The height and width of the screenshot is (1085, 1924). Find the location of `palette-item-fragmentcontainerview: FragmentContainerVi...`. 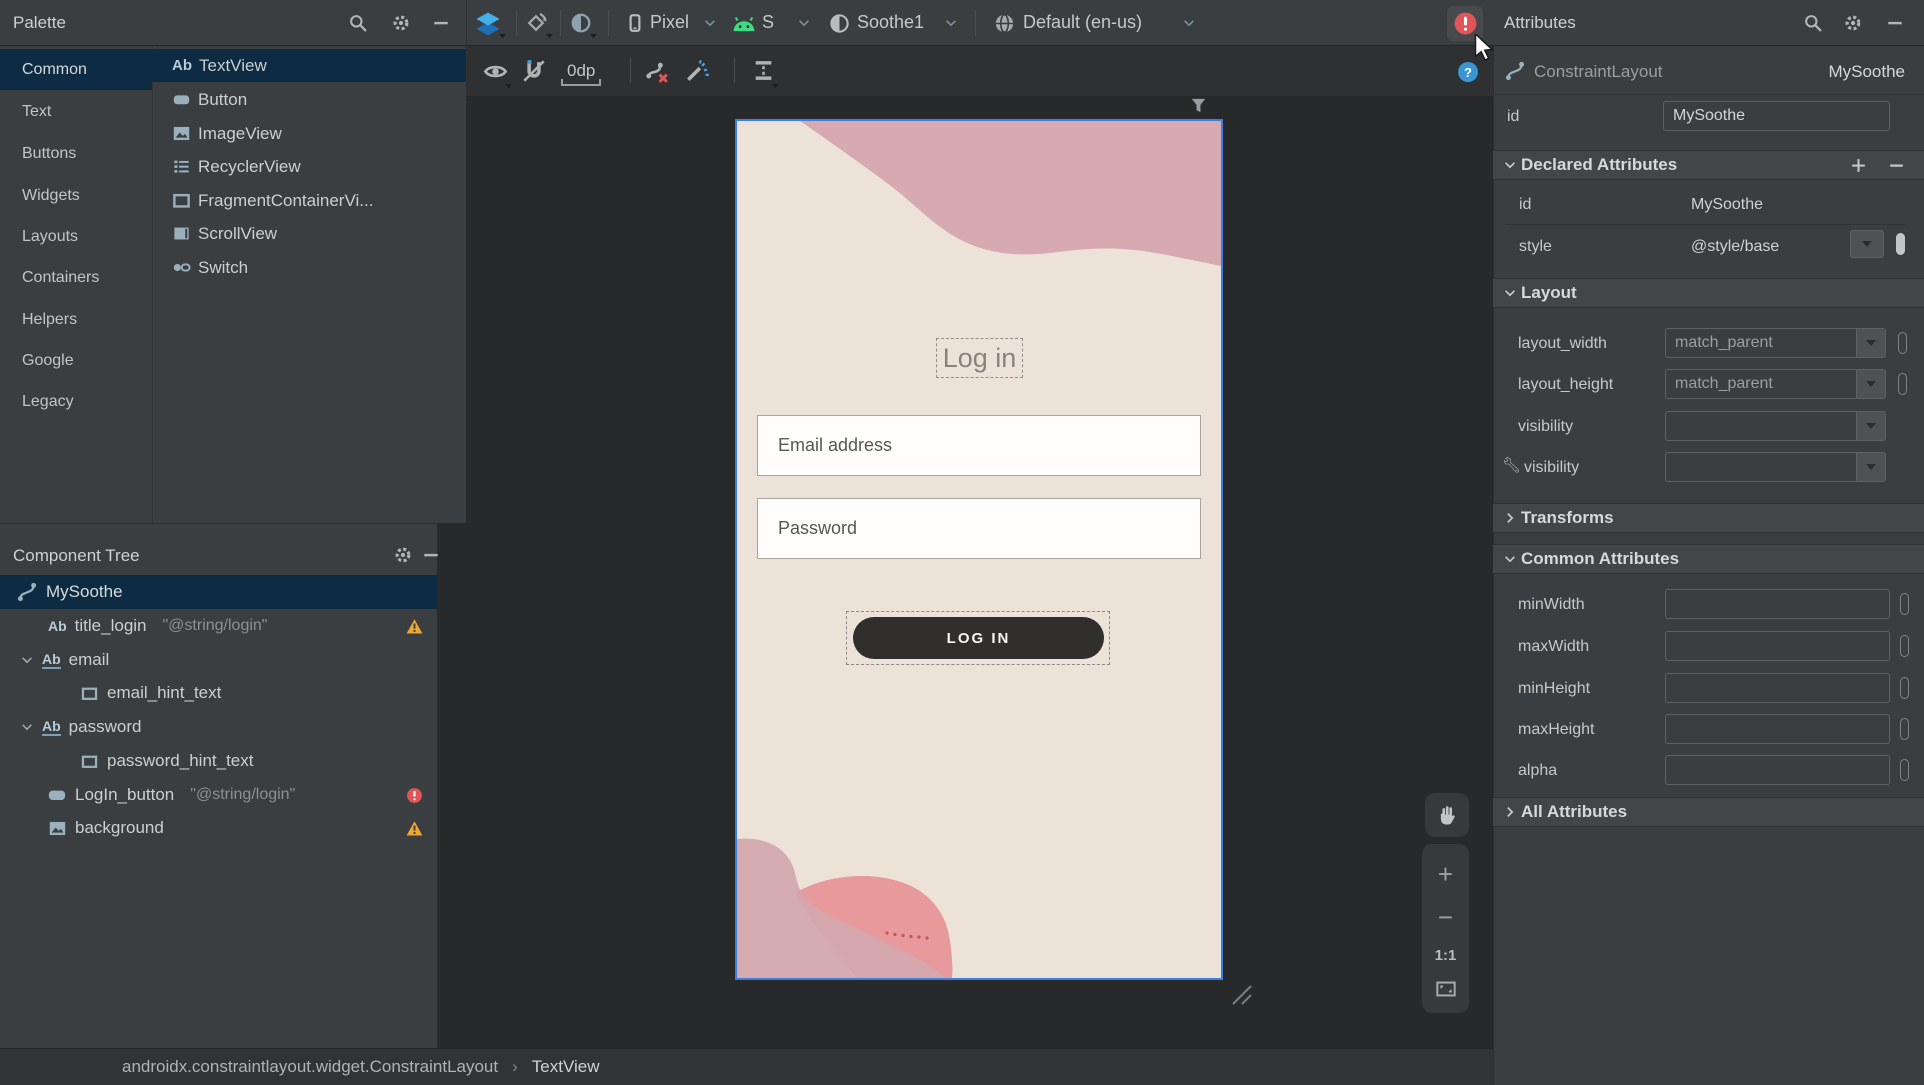

palette-item-fragmentcontainerview: FragmentContainerVi... is located at coordinates (309, 200).